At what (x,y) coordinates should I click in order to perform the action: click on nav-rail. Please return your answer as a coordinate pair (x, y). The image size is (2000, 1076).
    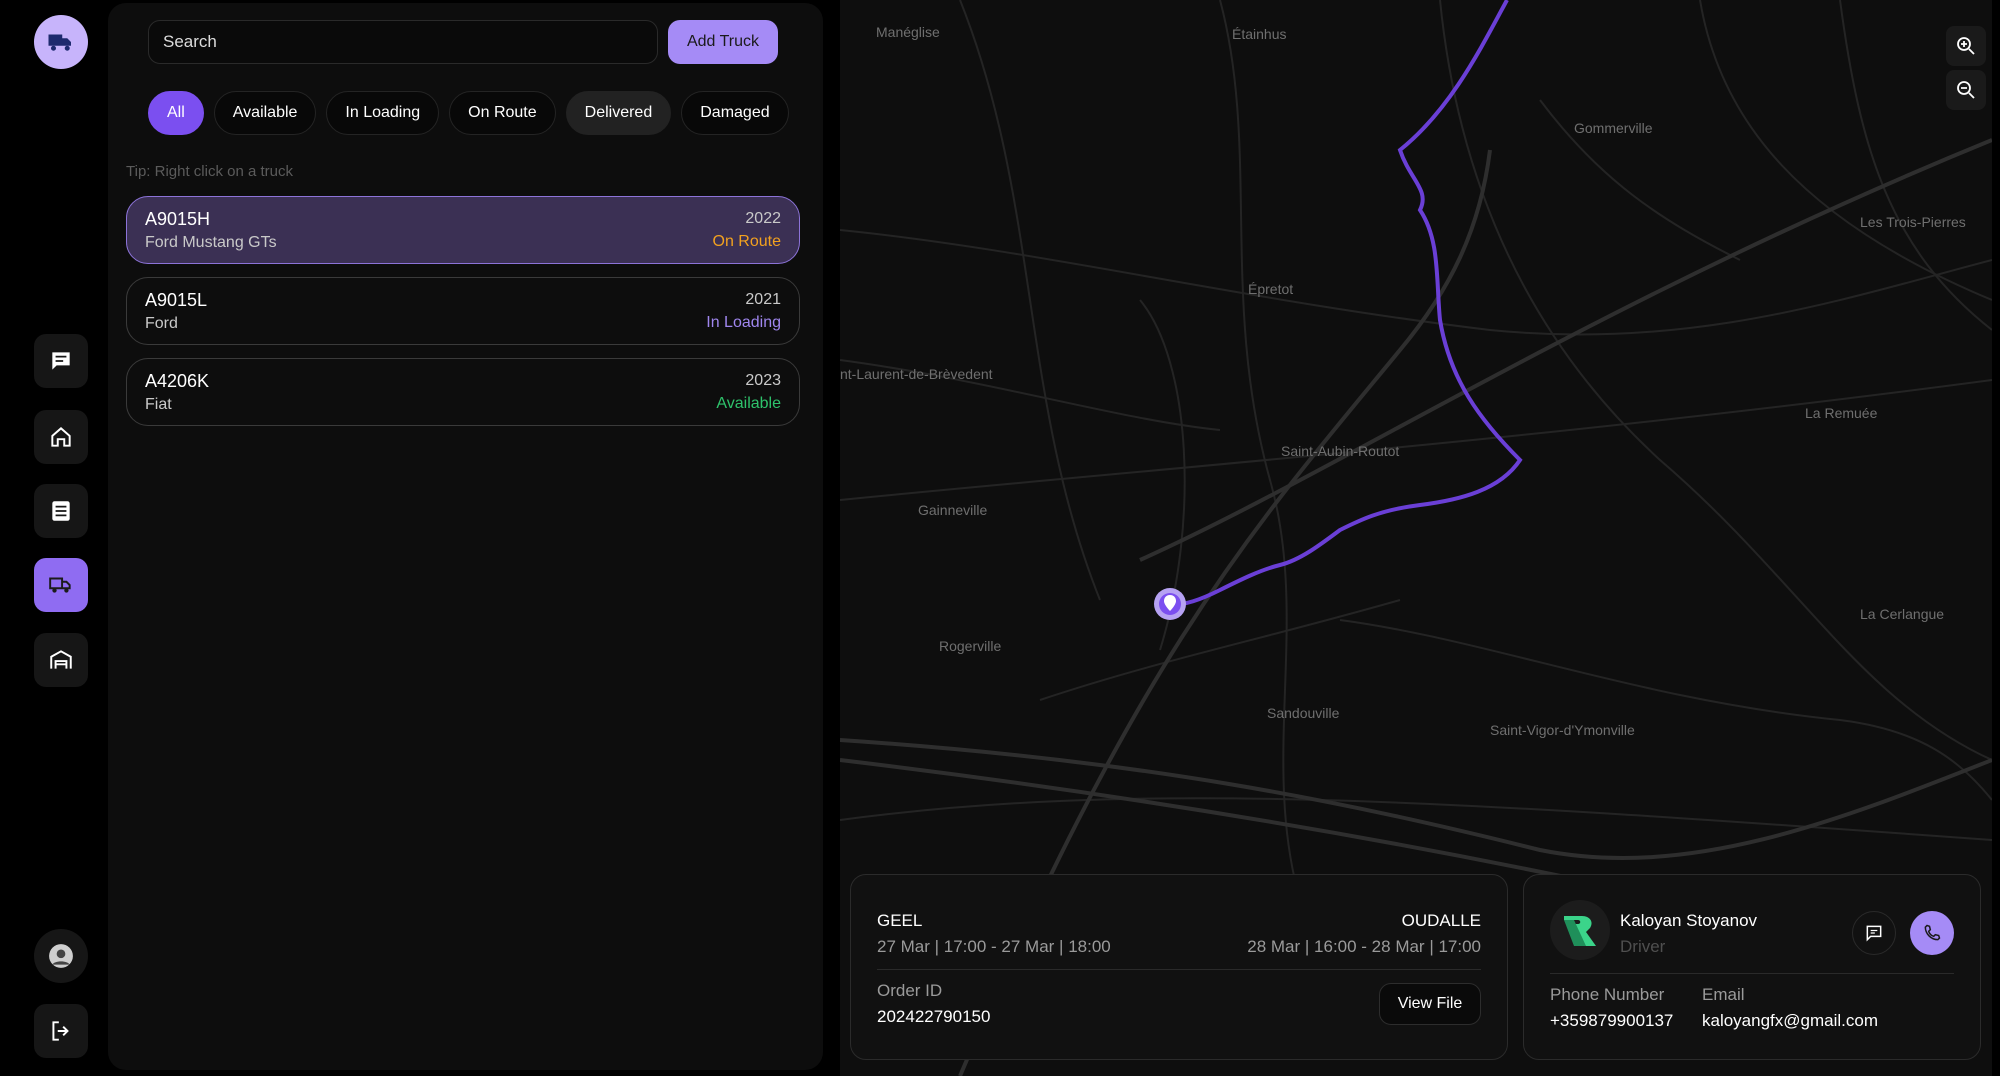
    Looking at the image, I should click on (54, 538).